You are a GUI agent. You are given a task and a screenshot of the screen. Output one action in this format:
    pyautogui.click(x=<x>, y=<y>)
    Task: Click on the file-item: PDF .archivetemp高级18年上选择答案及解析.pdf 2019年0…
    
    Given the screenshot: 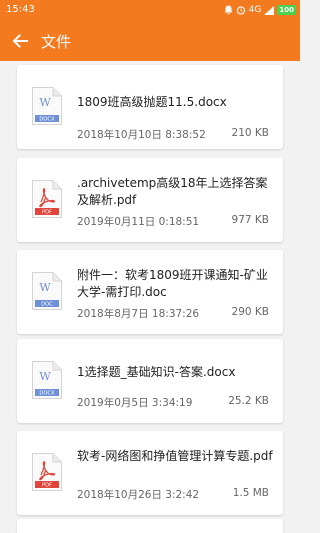 What is the action you would take?
    pyautogui.click(x=150, y=200)
    